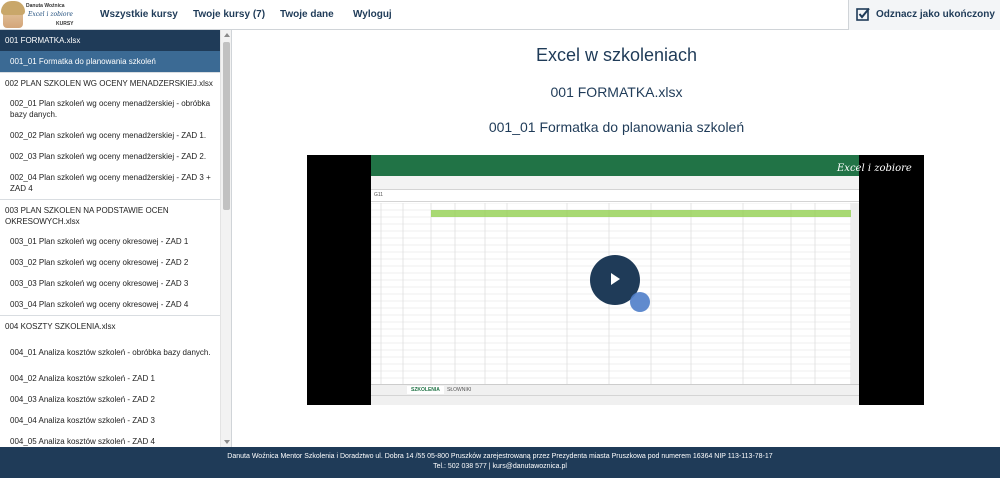 The image size is (1000, 478). Describe the element at coordinates (615, 389) in the screenshot. I see `excel-sheet-tabs: SZKOLENIA SŁOWNIKI` at that location.